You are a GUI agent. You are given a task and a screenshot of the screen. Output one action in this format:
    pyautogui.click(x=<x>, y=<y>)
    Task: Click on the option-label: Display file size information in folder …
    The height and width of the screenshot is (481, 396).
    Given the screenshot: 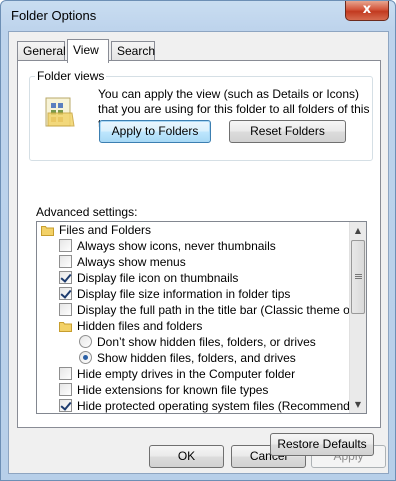 What is the action you would take?
    pyautogui.click(x=184, y=294)
    